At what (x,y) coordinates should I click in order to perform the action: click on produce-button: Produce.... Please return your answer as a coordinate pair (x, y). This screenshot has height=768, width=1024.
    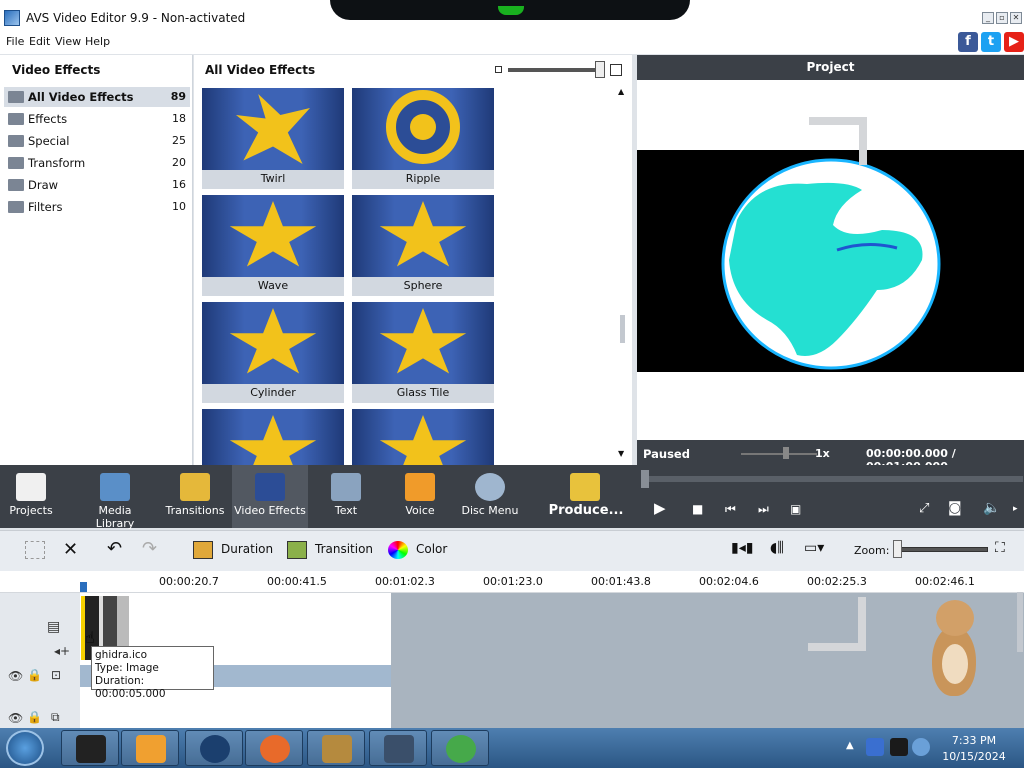
    Looking at the image, I should click on (586, 496).